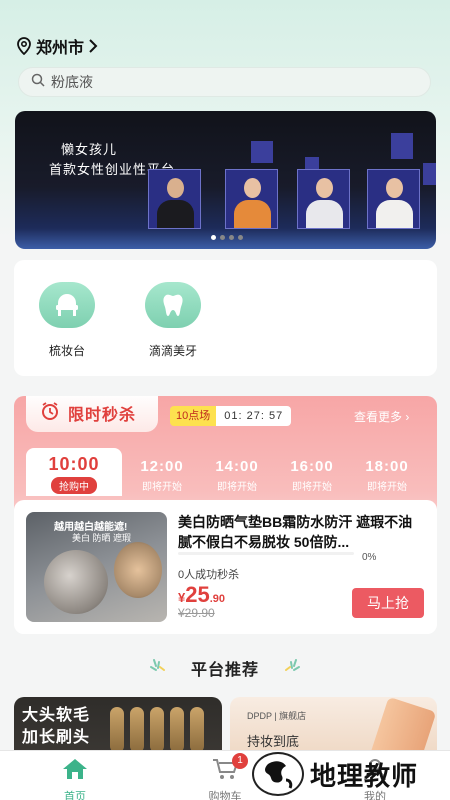 The height and width of the screenshot is (800, 450). Describe the element at coordinates (162, 475) in the screenshot. I see `time-slot: 12:00 即将开始` at that location.